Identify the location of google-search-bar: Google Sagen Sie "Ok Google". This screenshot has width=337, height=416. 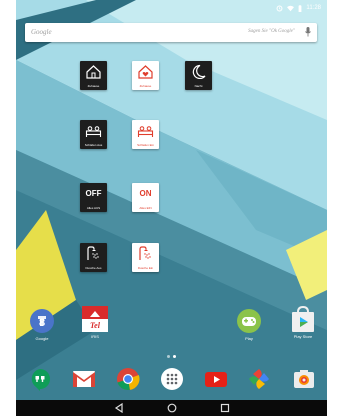
(171, 32).